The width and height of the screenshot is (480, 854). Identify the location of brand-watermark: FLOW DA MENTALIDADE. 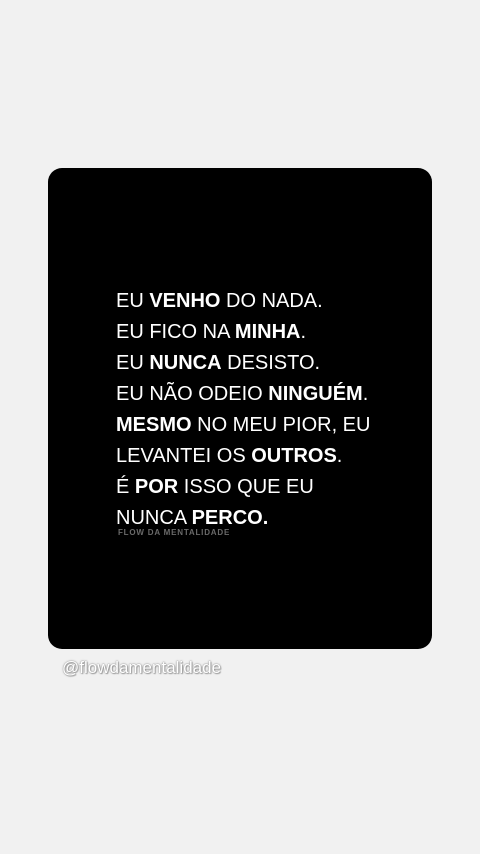
(174, 532).